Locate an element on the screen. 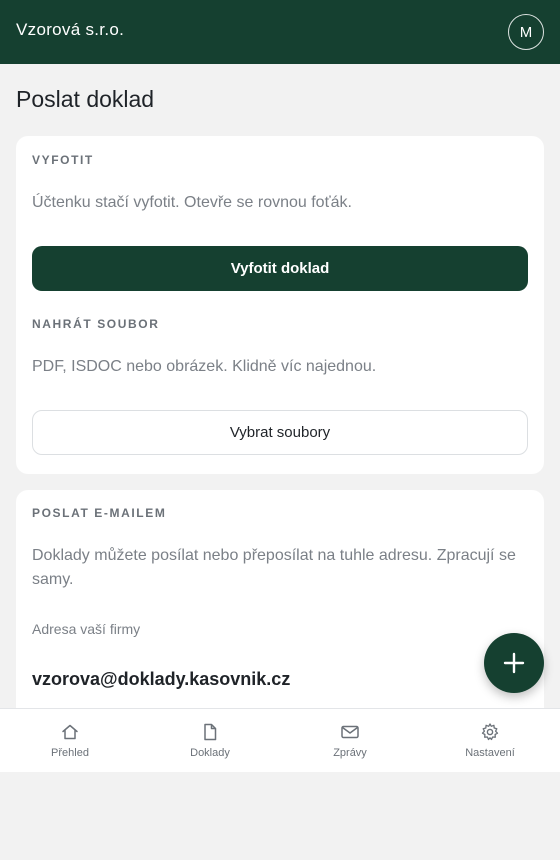 The image size is (560, 860). nav-label: Nastavení is located at coordinates (490, 753).